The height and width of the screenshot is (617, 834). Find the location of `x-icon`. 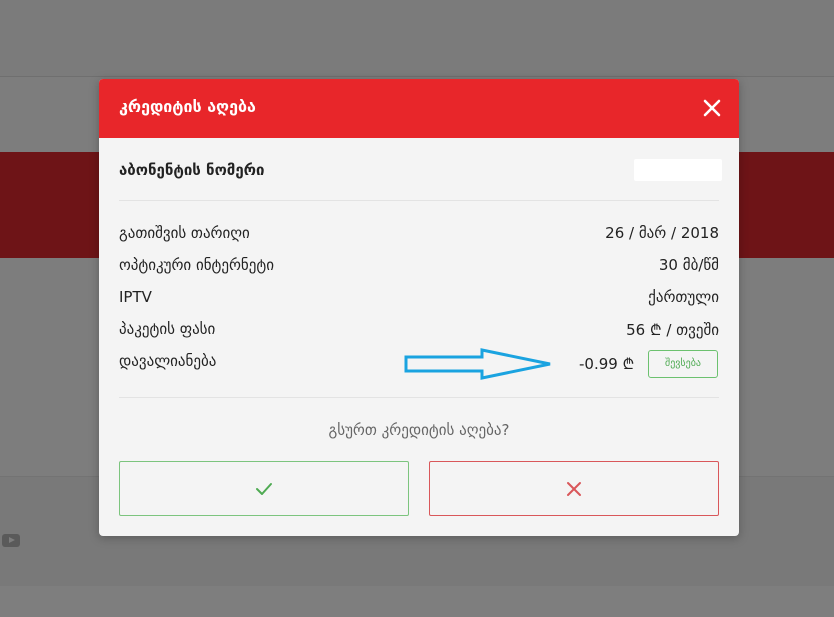

x-icon is located at coordinates (574, 489).